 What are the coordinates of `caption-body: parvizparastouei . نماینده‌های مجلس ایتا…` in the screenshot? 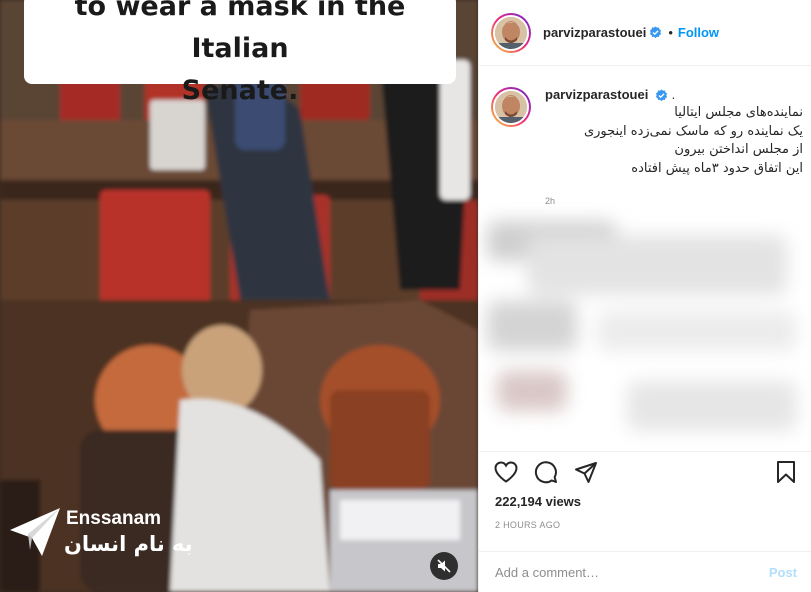 It's located at (674, 146).